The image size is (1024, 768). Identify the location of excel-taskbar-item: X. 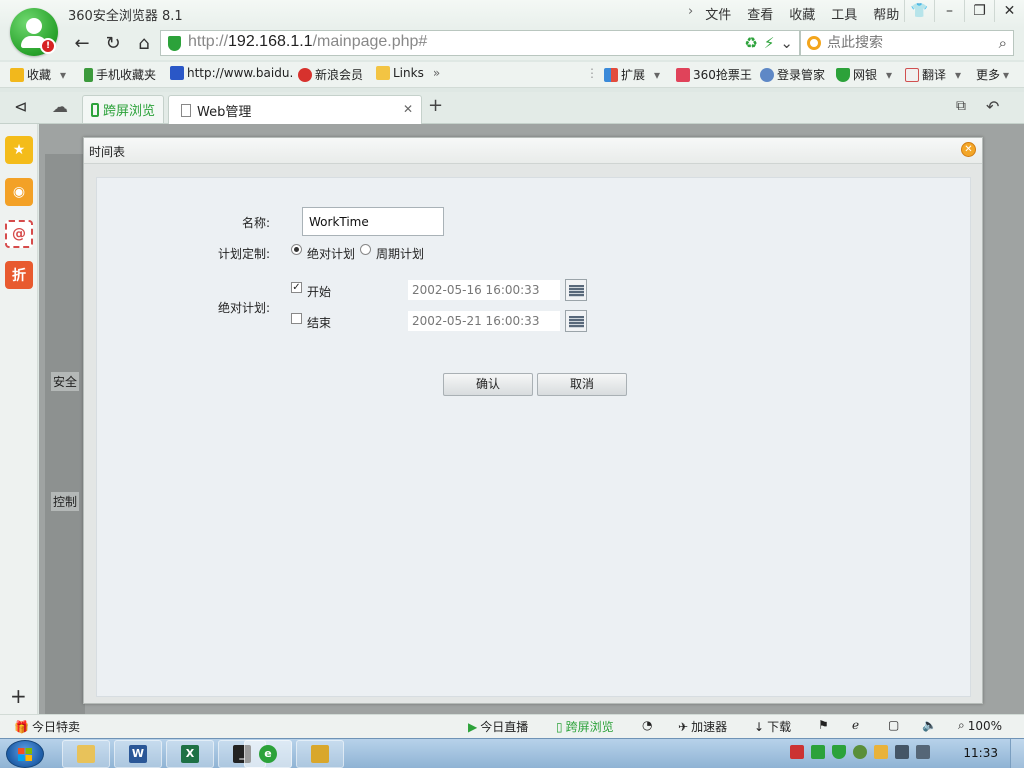
(190, 754).